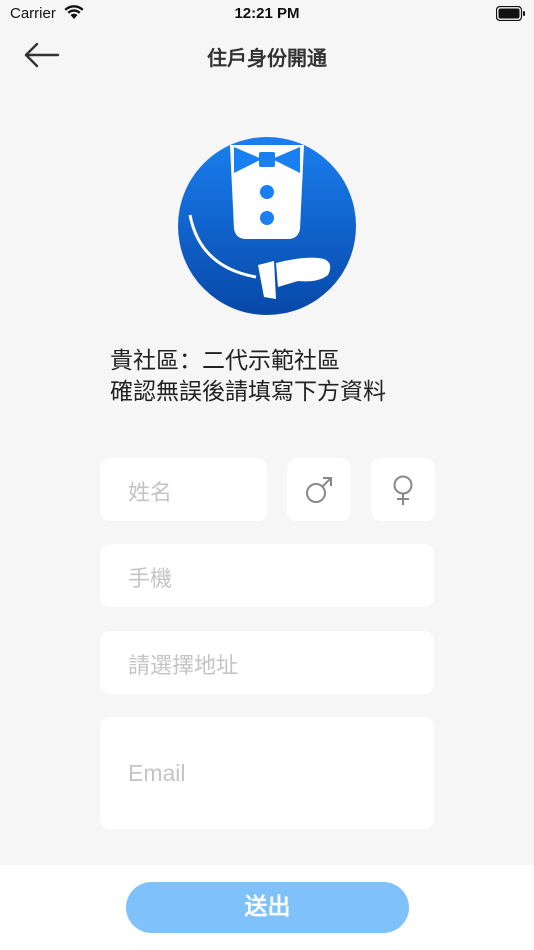  What do you see at coordinates (248, 377) in the screenshot?
I see `community-info: 貴社區：二代示範社區 確認無誤後請填寫下方資料` at bounding box center [248, 377].